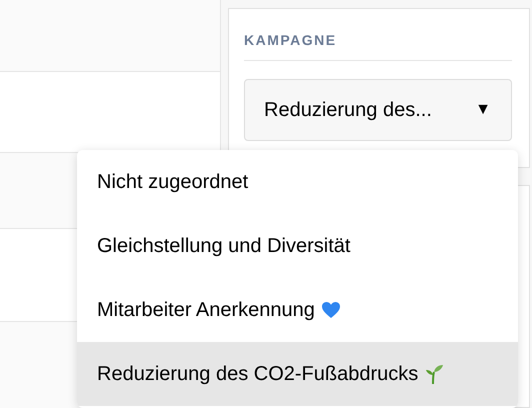 This screenshot has width=532, height=408. I want to click on dropdown-option: Nicht zugeordnet, so click(297, 182).